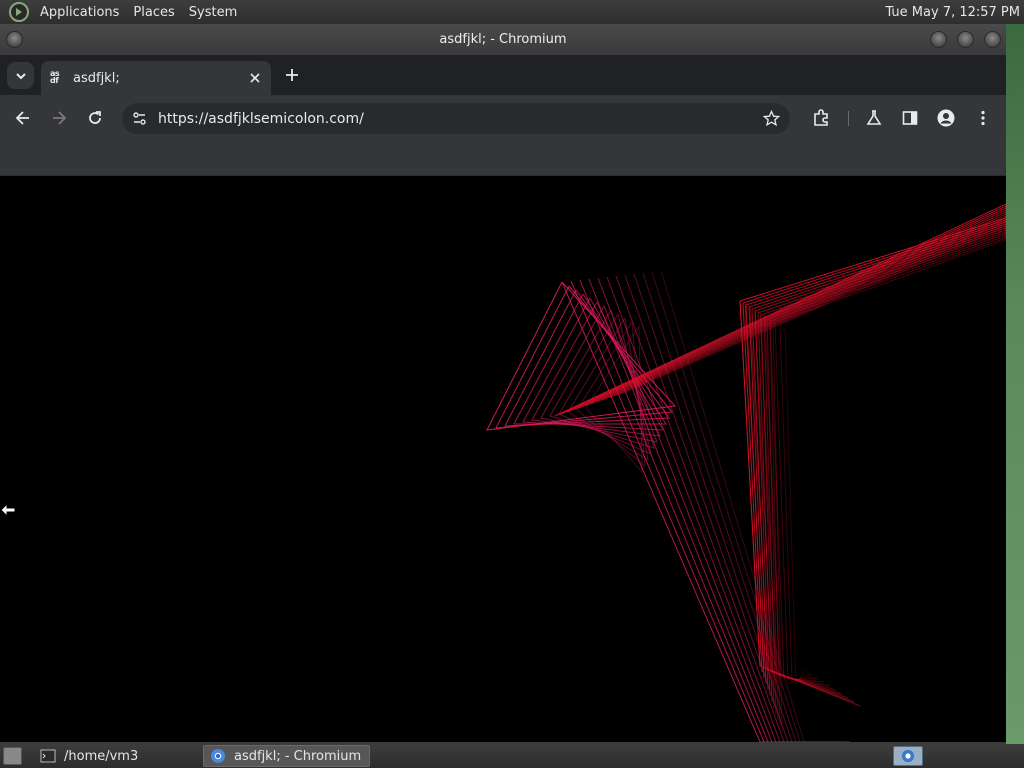 The image size is (1024, 768). Describe the element at coordinates (8, 510) in the screenshot. I see `resize-cursor-icon` at that location.